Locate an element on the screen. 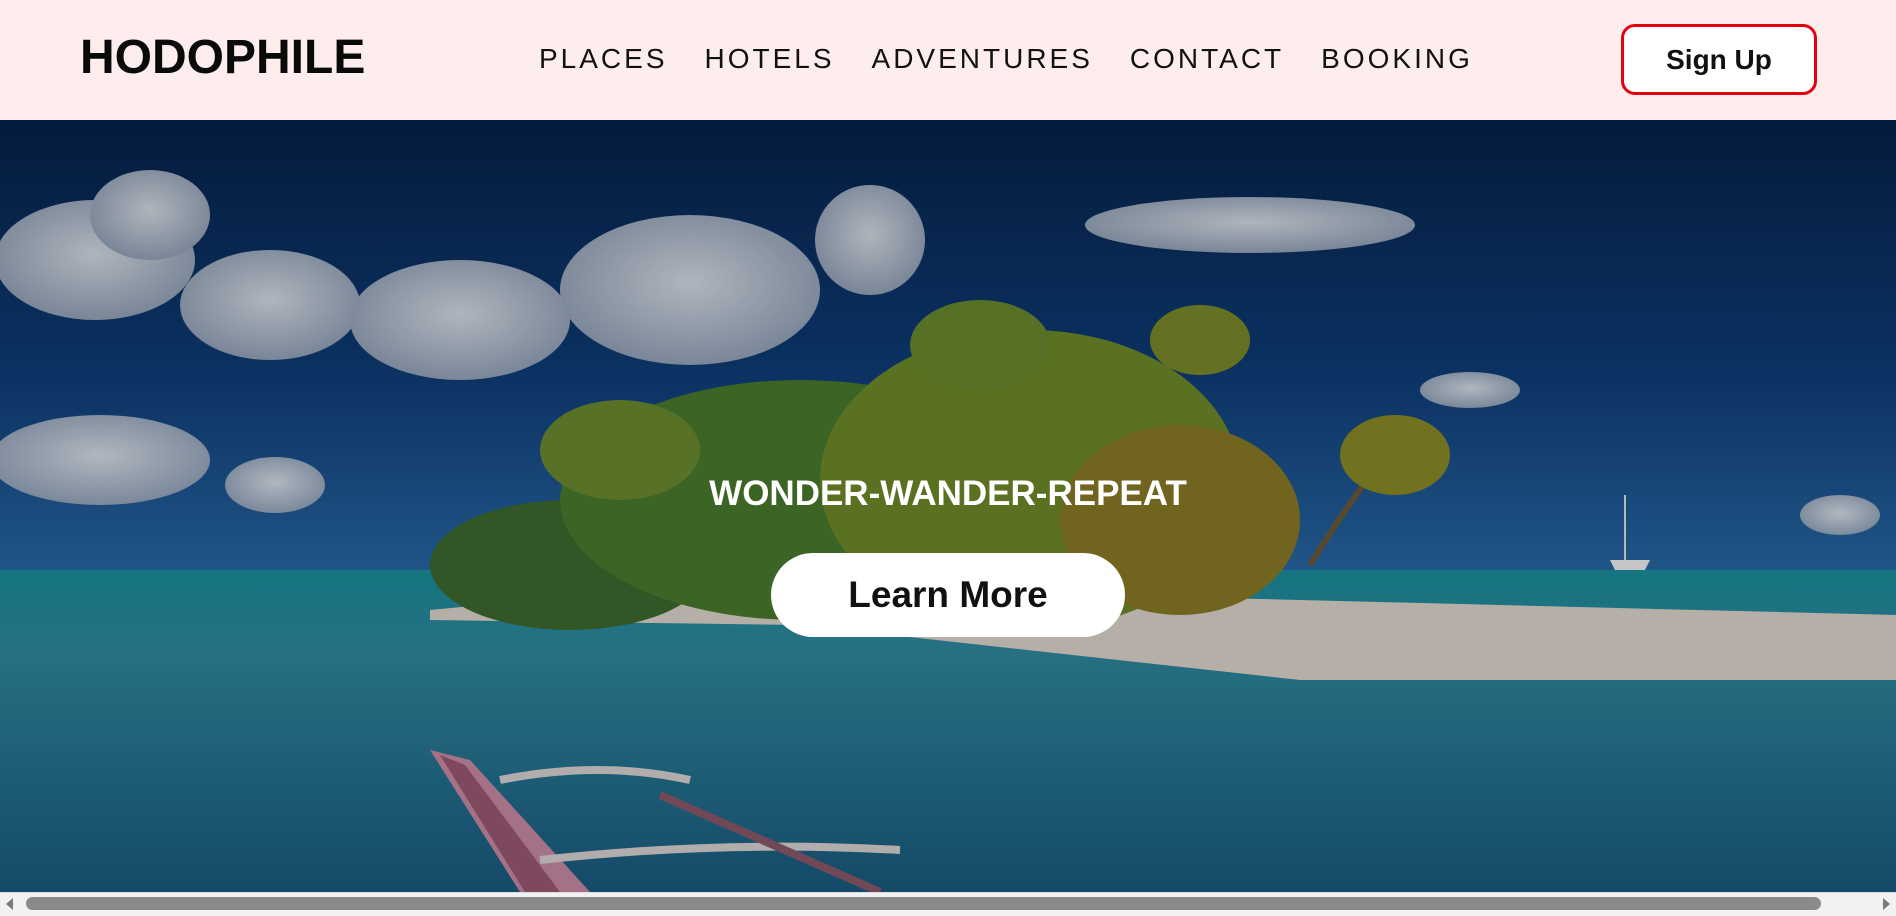 This screenshot has height=916, width=1896. main-nav: PLACES HOTELS ADVENTURES CONTACT BOOKING is located at coordinates (1006, 59).